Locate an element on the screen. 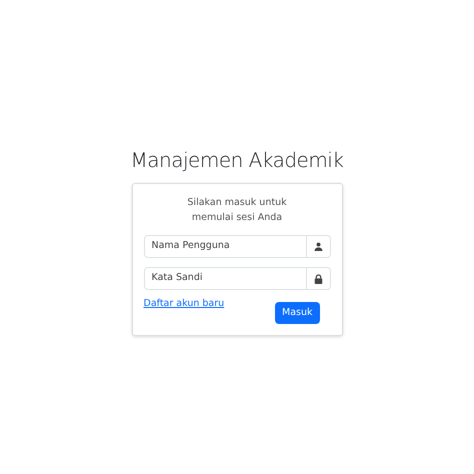 This screenshot has width=474, height=474. login-button: Masuk is located at coordinates (297, 313).